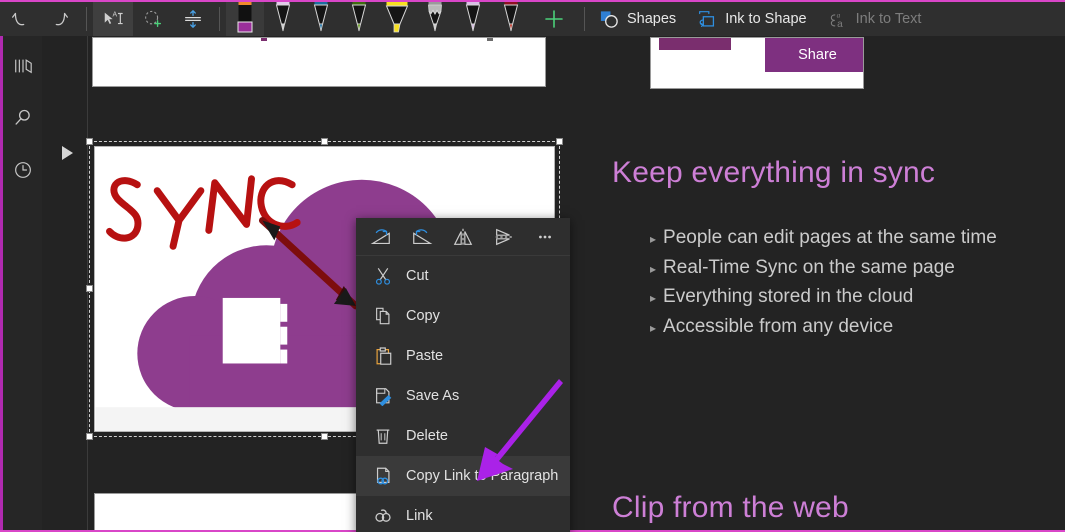 The image size is (1065, 532). Describe the element at coordinates (463, 396) in the screenshot. I see `context-menu-item-save-as: Save As` at that location.